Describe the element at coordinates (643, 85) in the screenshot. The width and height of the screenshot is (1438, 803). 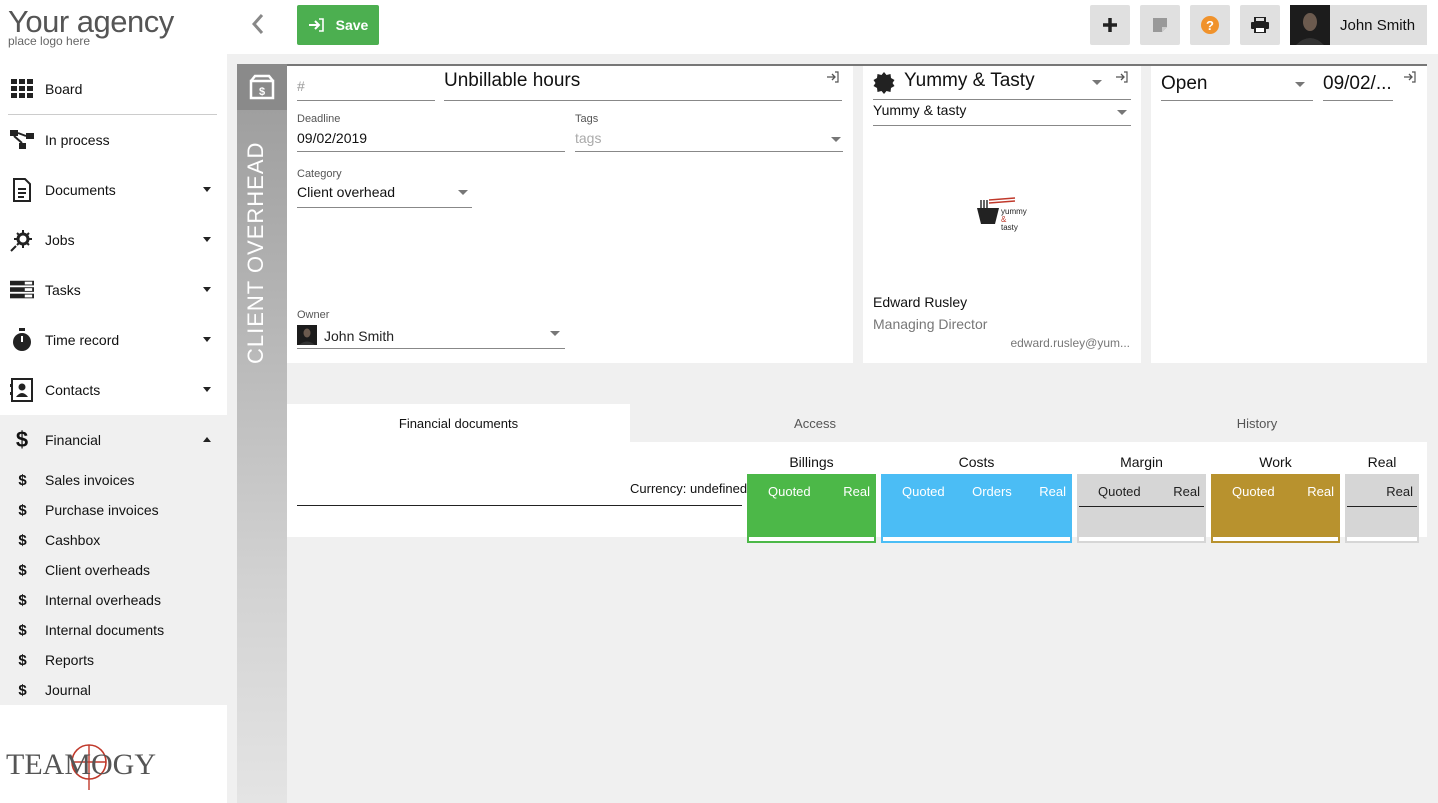
I see `title-field: Unbillable hours` at that location.